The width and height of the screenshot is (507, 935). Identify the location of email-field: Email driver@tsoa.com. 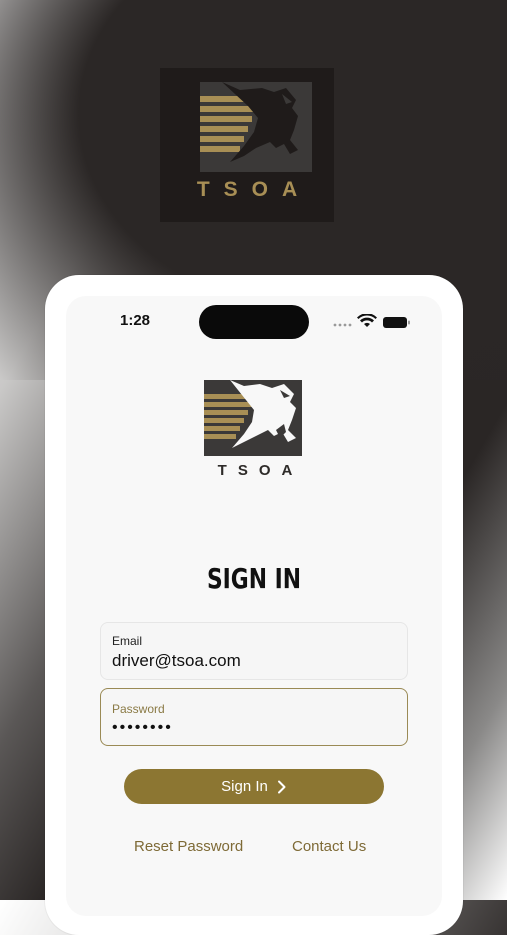
(254, 651).